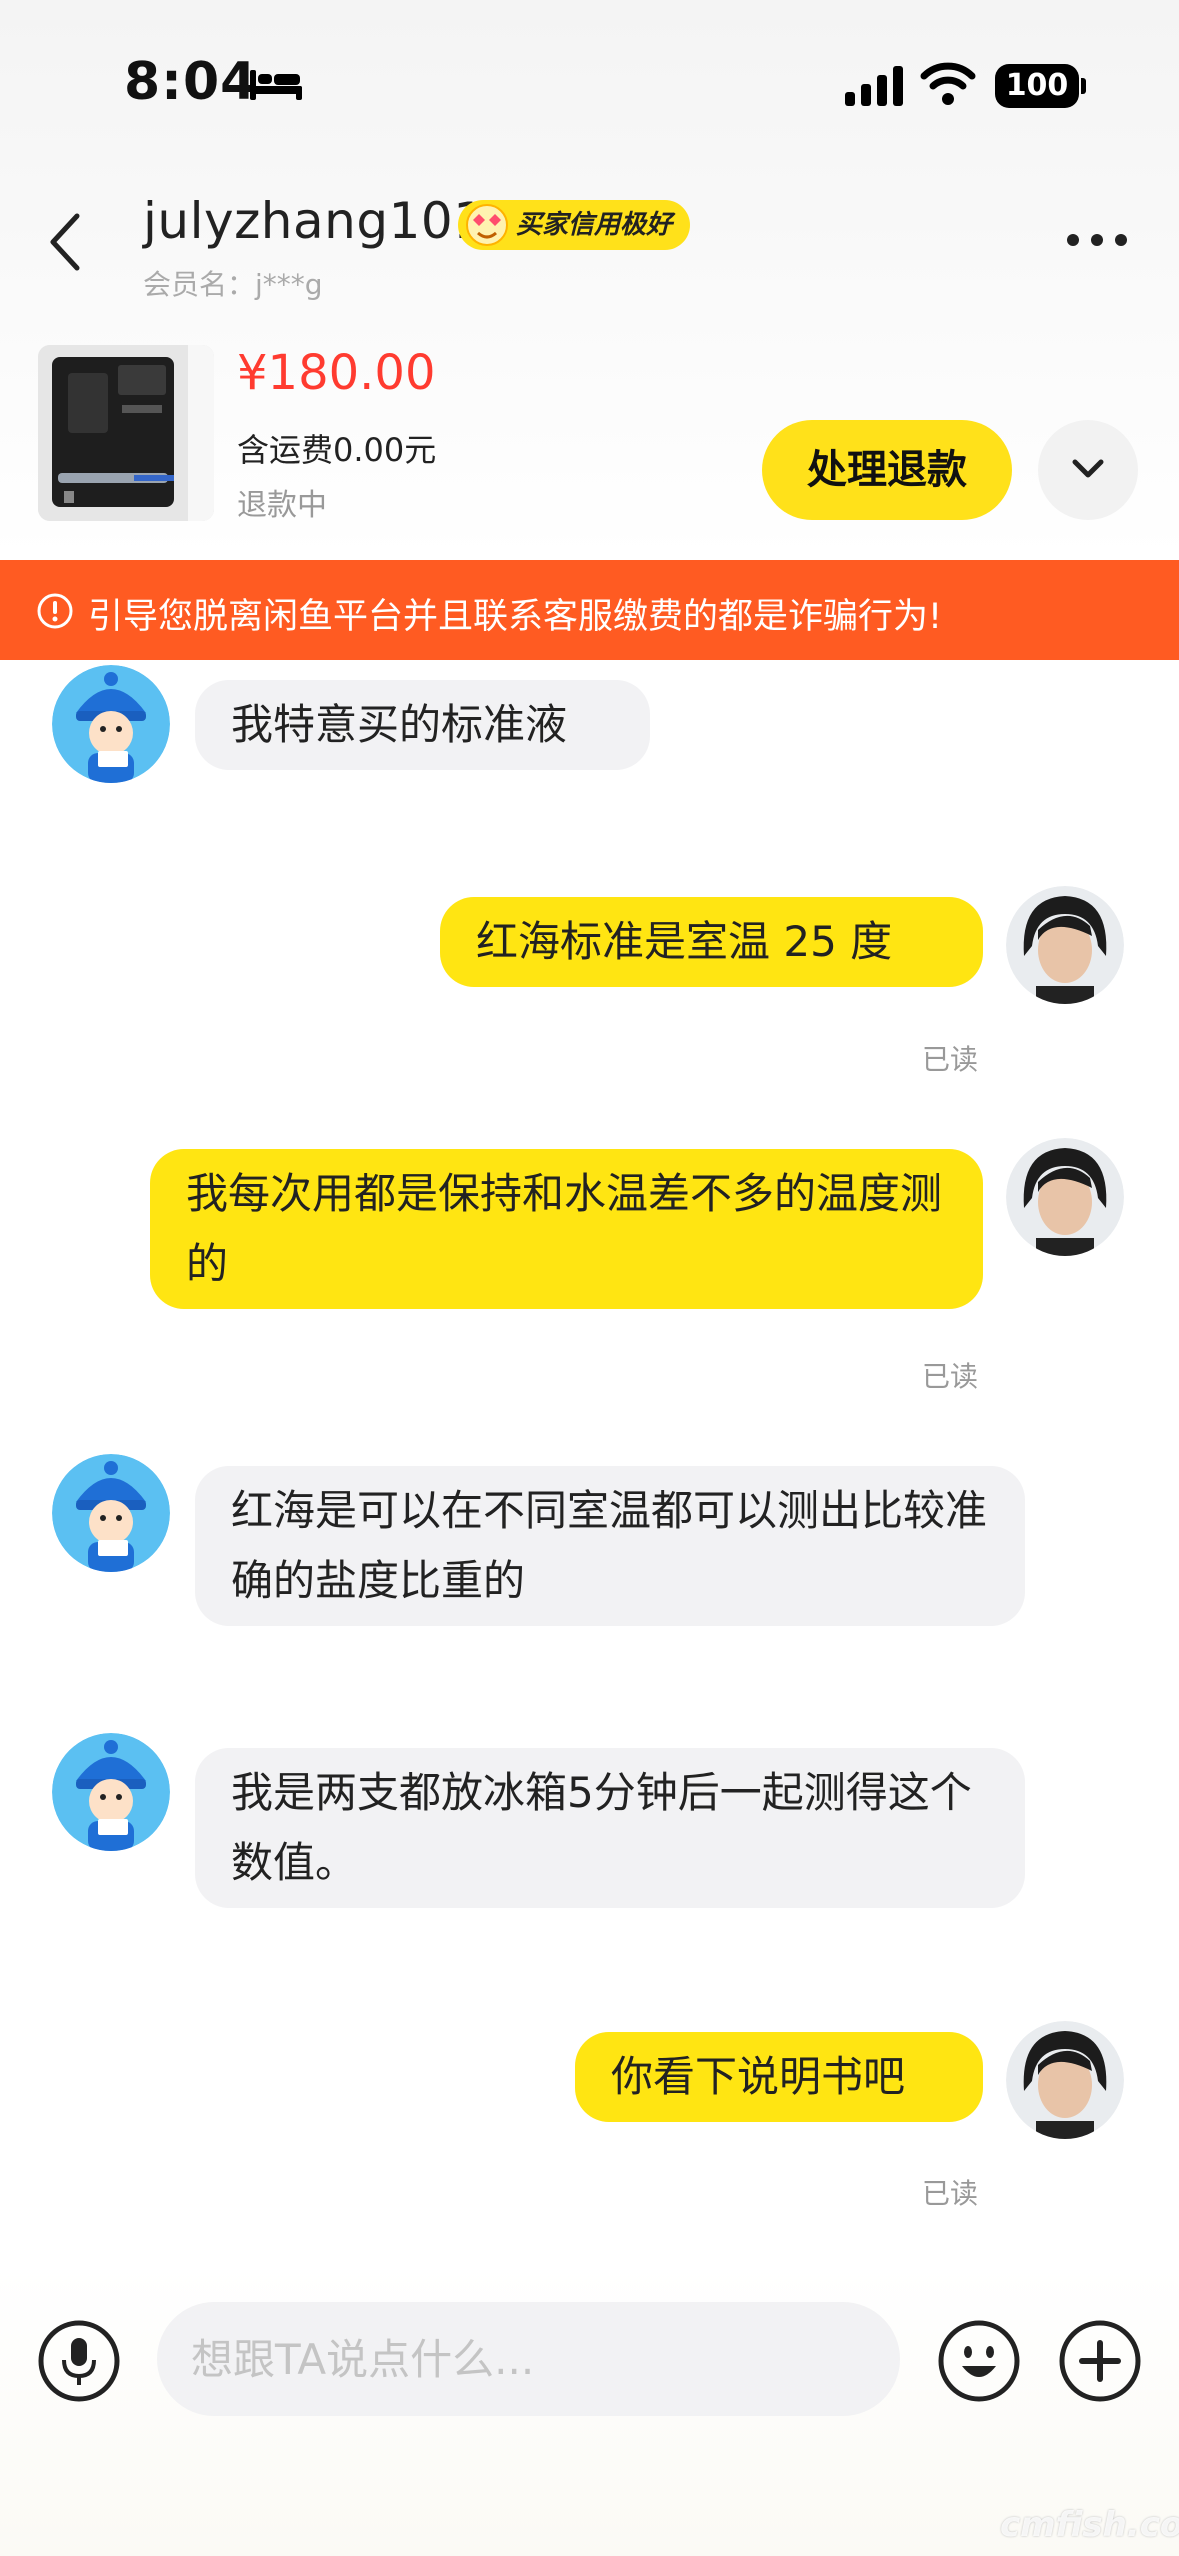  I want to click on battery-tip, so click(1083, 86).